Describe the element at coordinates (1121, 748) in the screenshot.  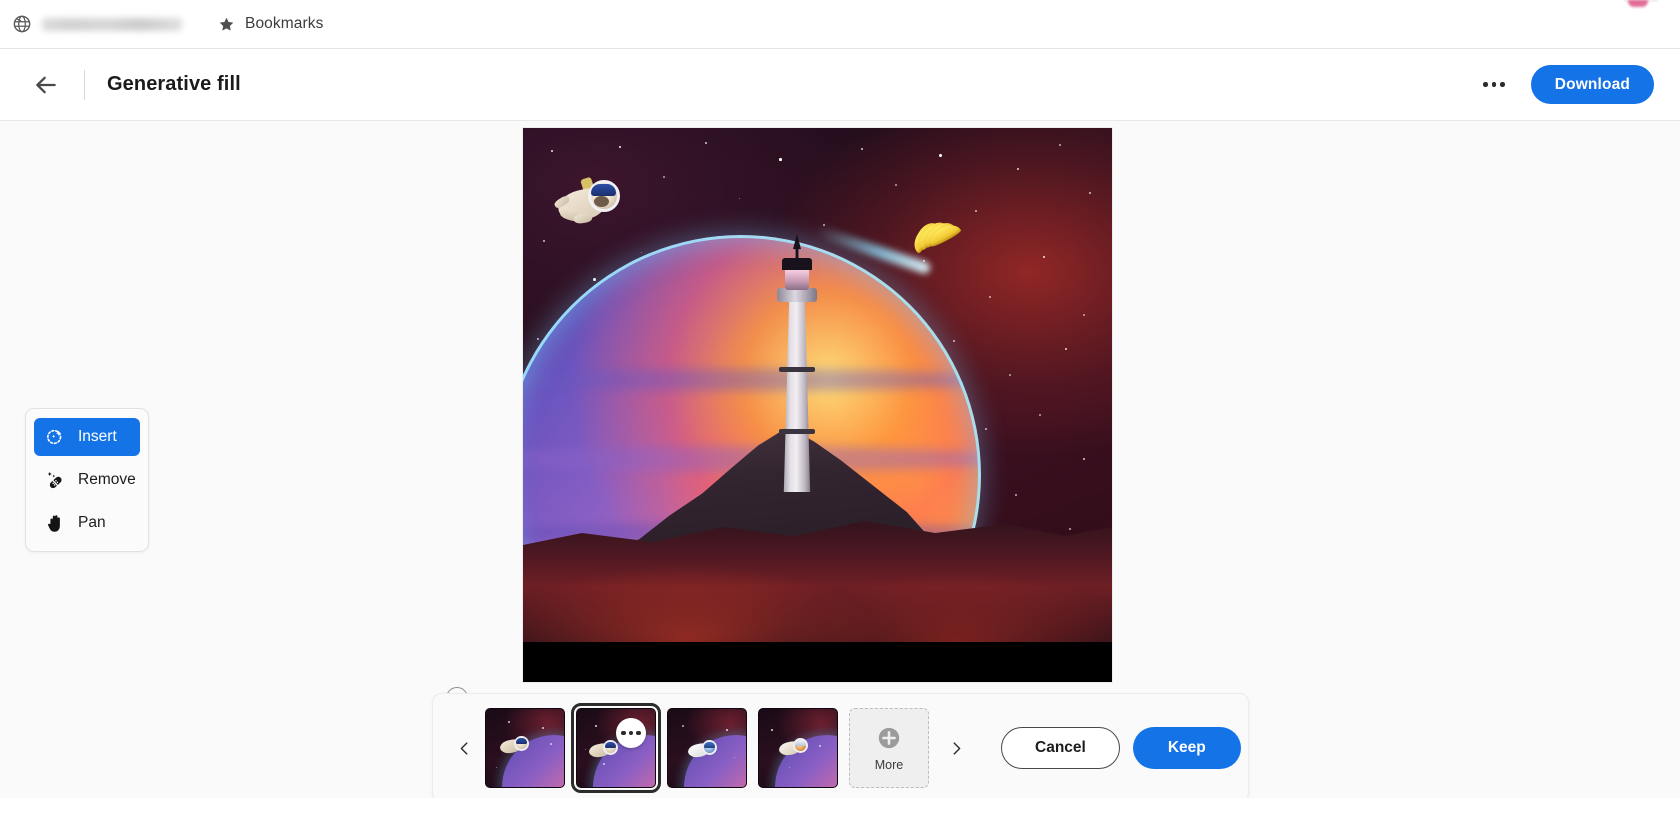
I see `filmstrip-actions: Cancel Keep` at that location.